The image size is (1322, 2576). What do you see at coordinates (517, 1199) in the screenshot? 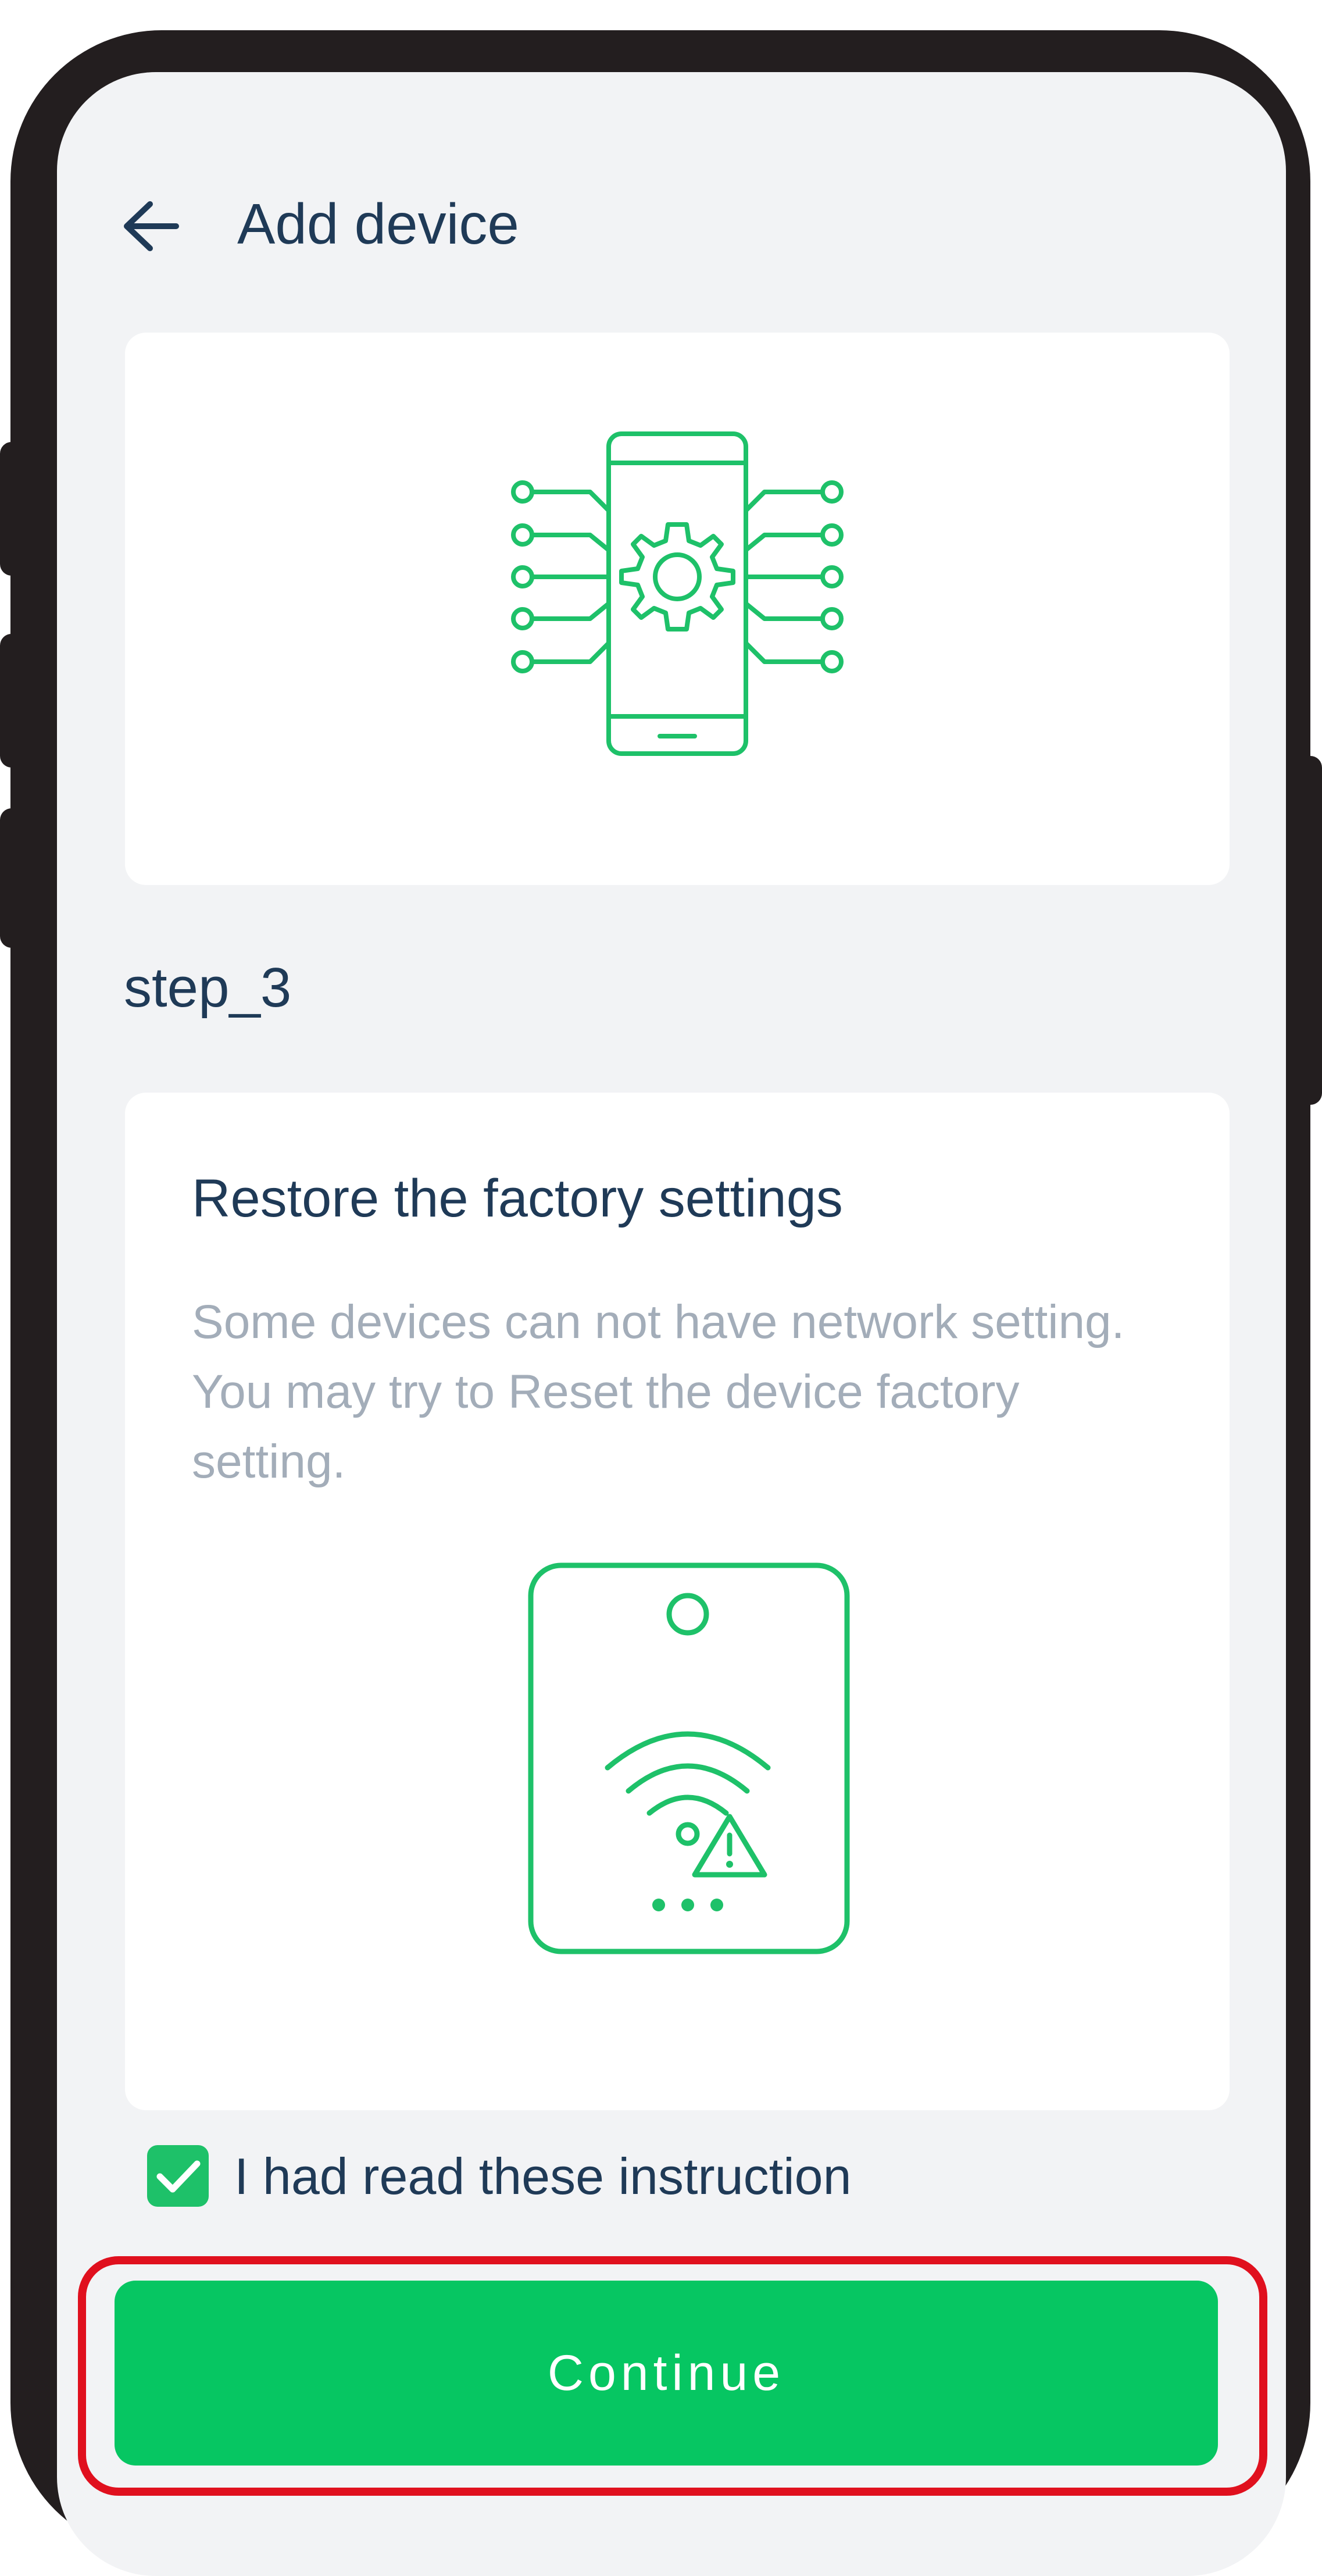
I see `instruction-title: Restore the factory settings` at bounding box center [517, 1199].